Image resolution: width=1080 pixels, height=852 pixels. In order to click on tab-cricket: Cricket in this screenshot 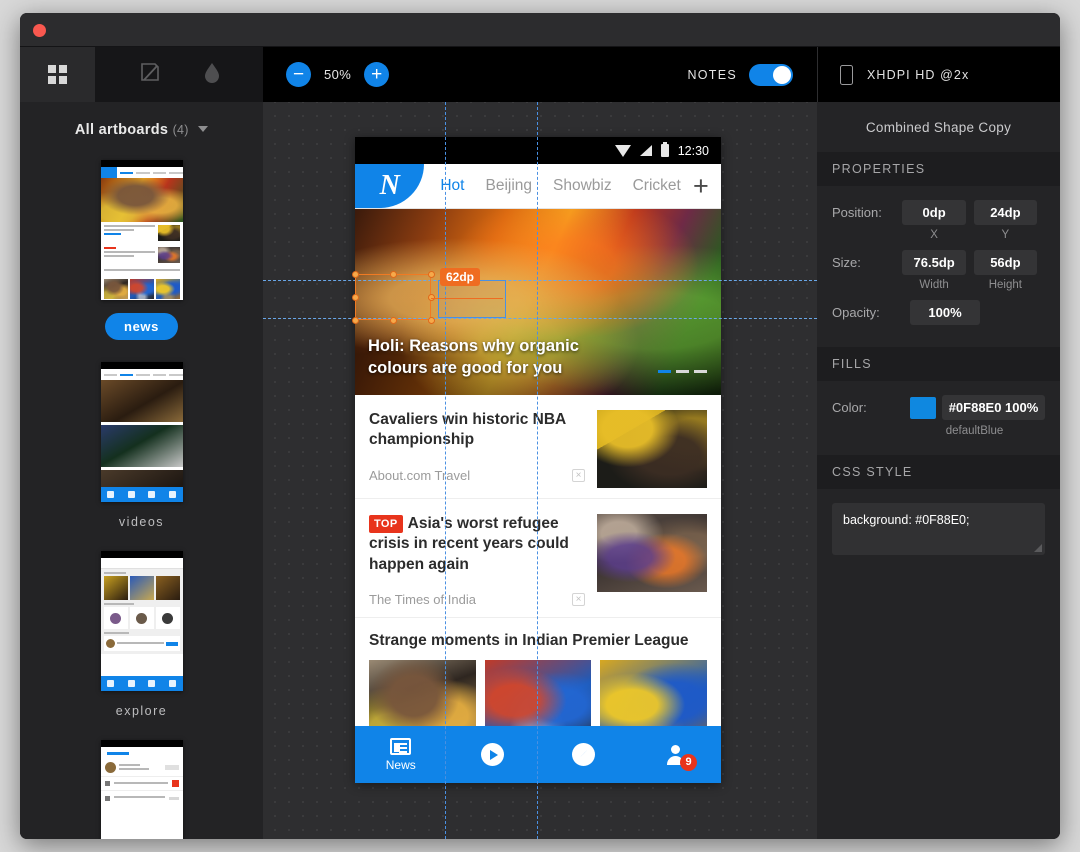, I will do `click(657, 186)`.